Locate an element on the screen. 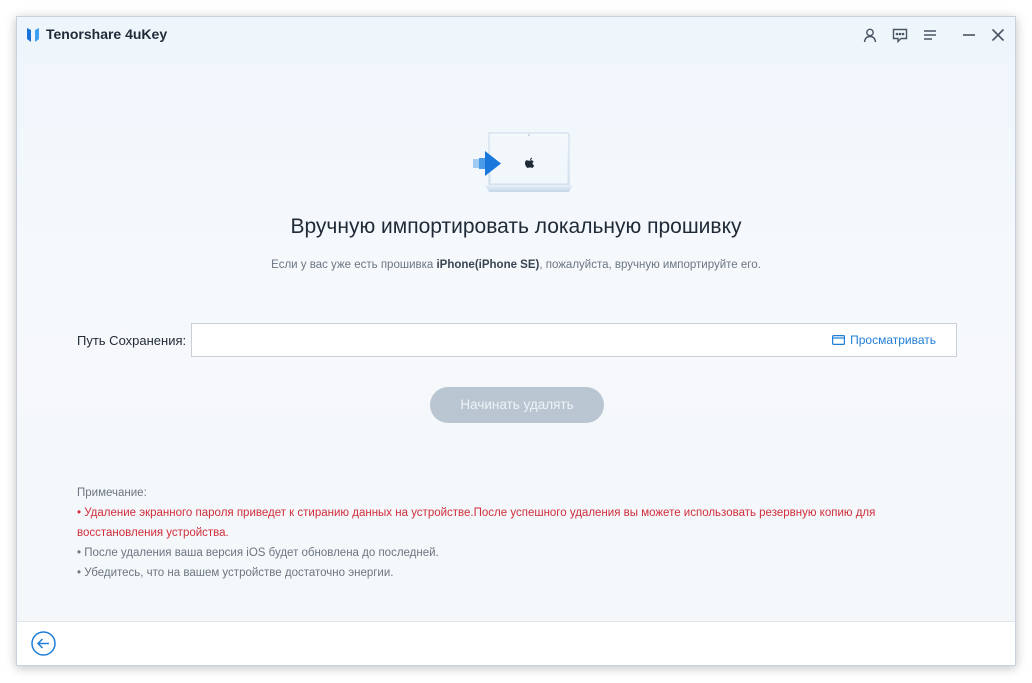  app-logo-icon is located at coordinates (33, 35).